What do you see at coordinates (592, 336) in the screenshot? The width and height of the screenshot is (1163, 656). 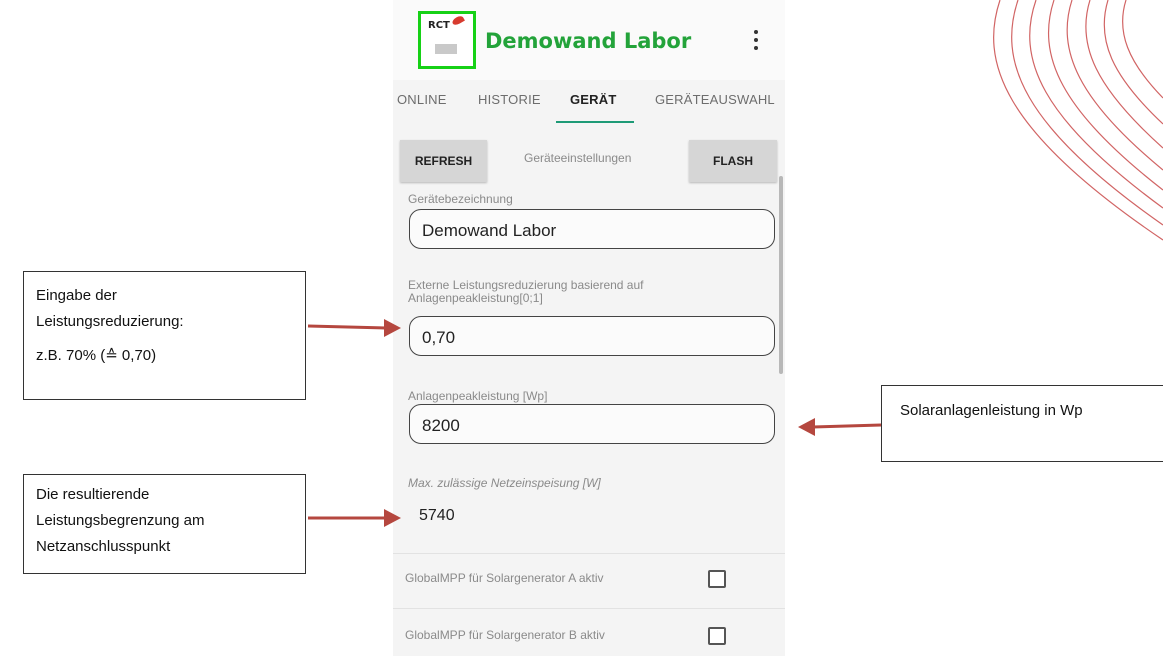 I see `power-reduction-input: 0,70` at bounding box center [592, 336].